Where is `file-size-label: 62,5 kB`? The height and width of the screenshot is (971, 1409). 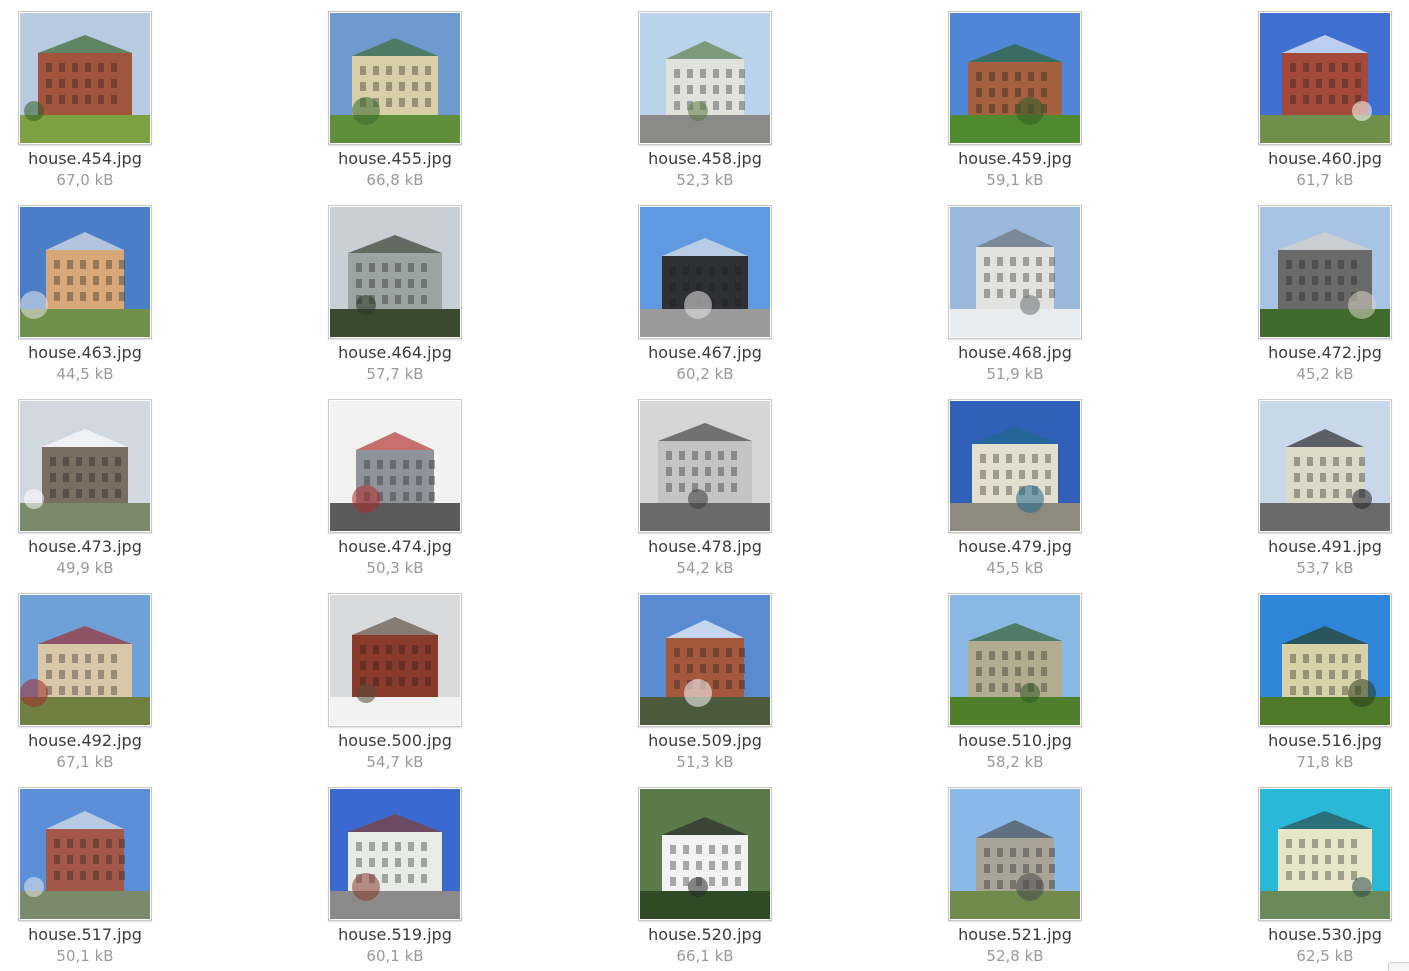
file-size-label: 62,5 kB is located at coordinates (1325, 956).